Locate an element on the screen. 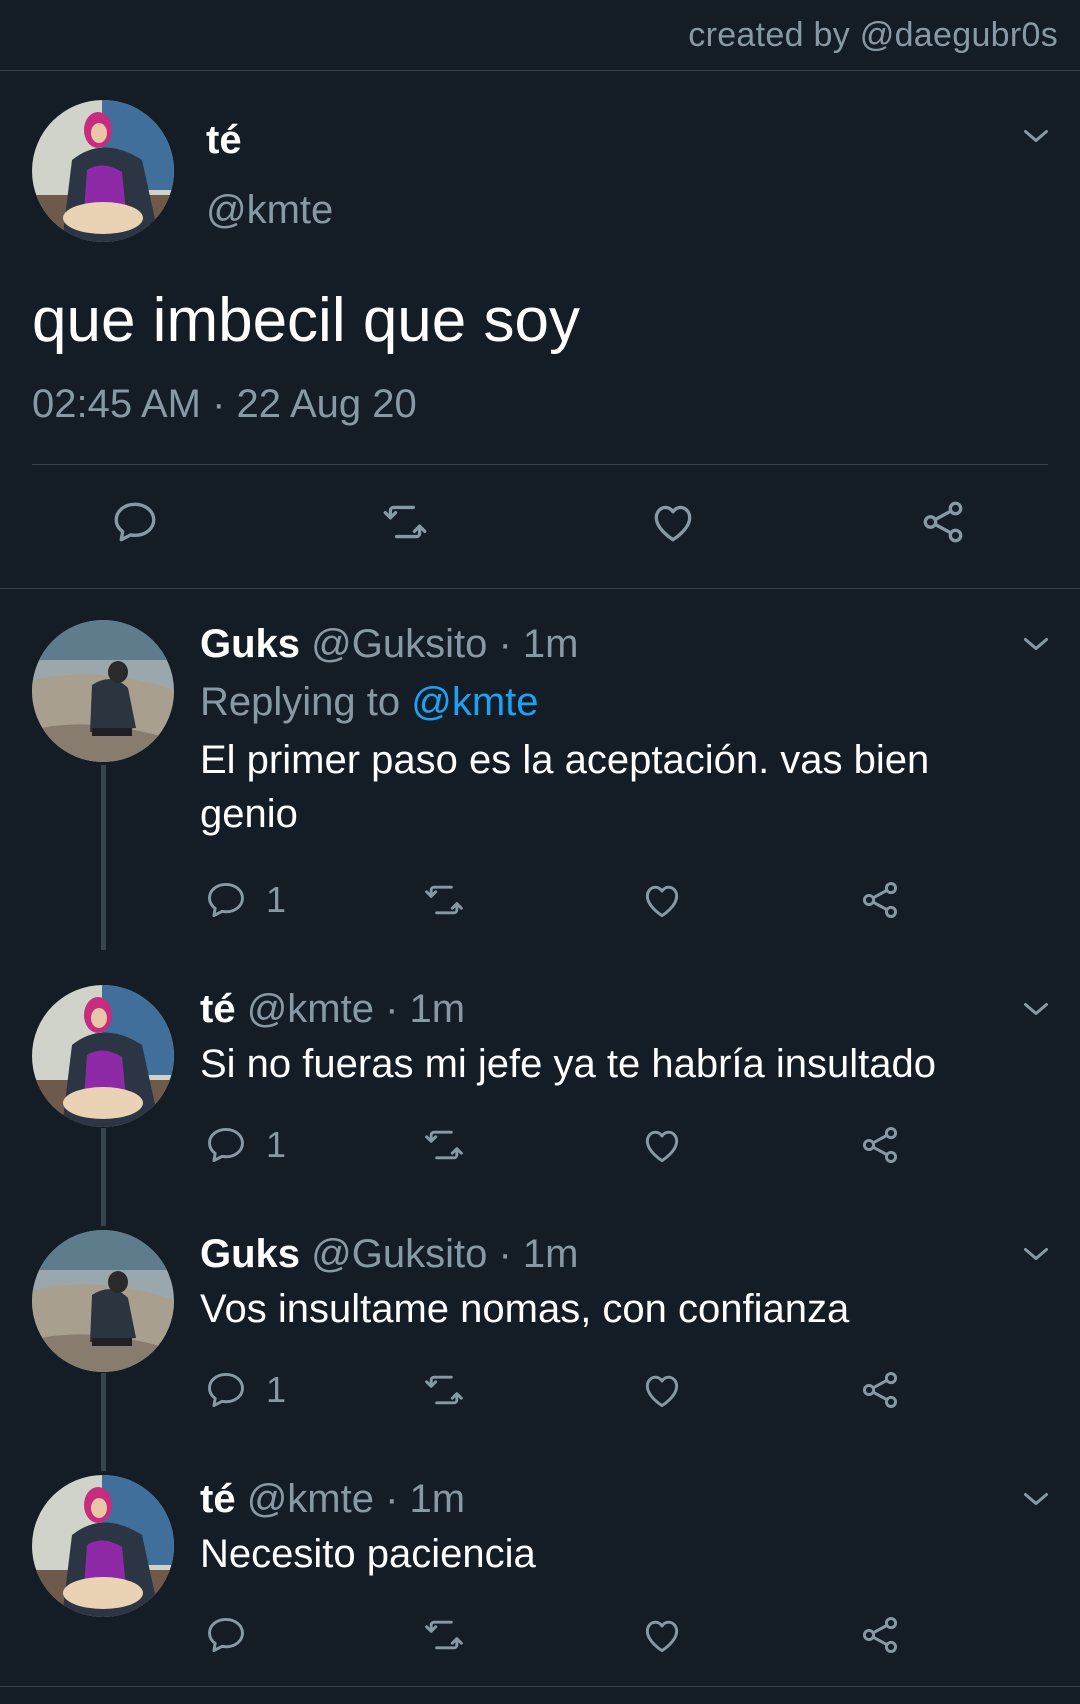 The image size is (1080, 1704). replying-to: Replying to @kmte is located at coordinates (369, 702).